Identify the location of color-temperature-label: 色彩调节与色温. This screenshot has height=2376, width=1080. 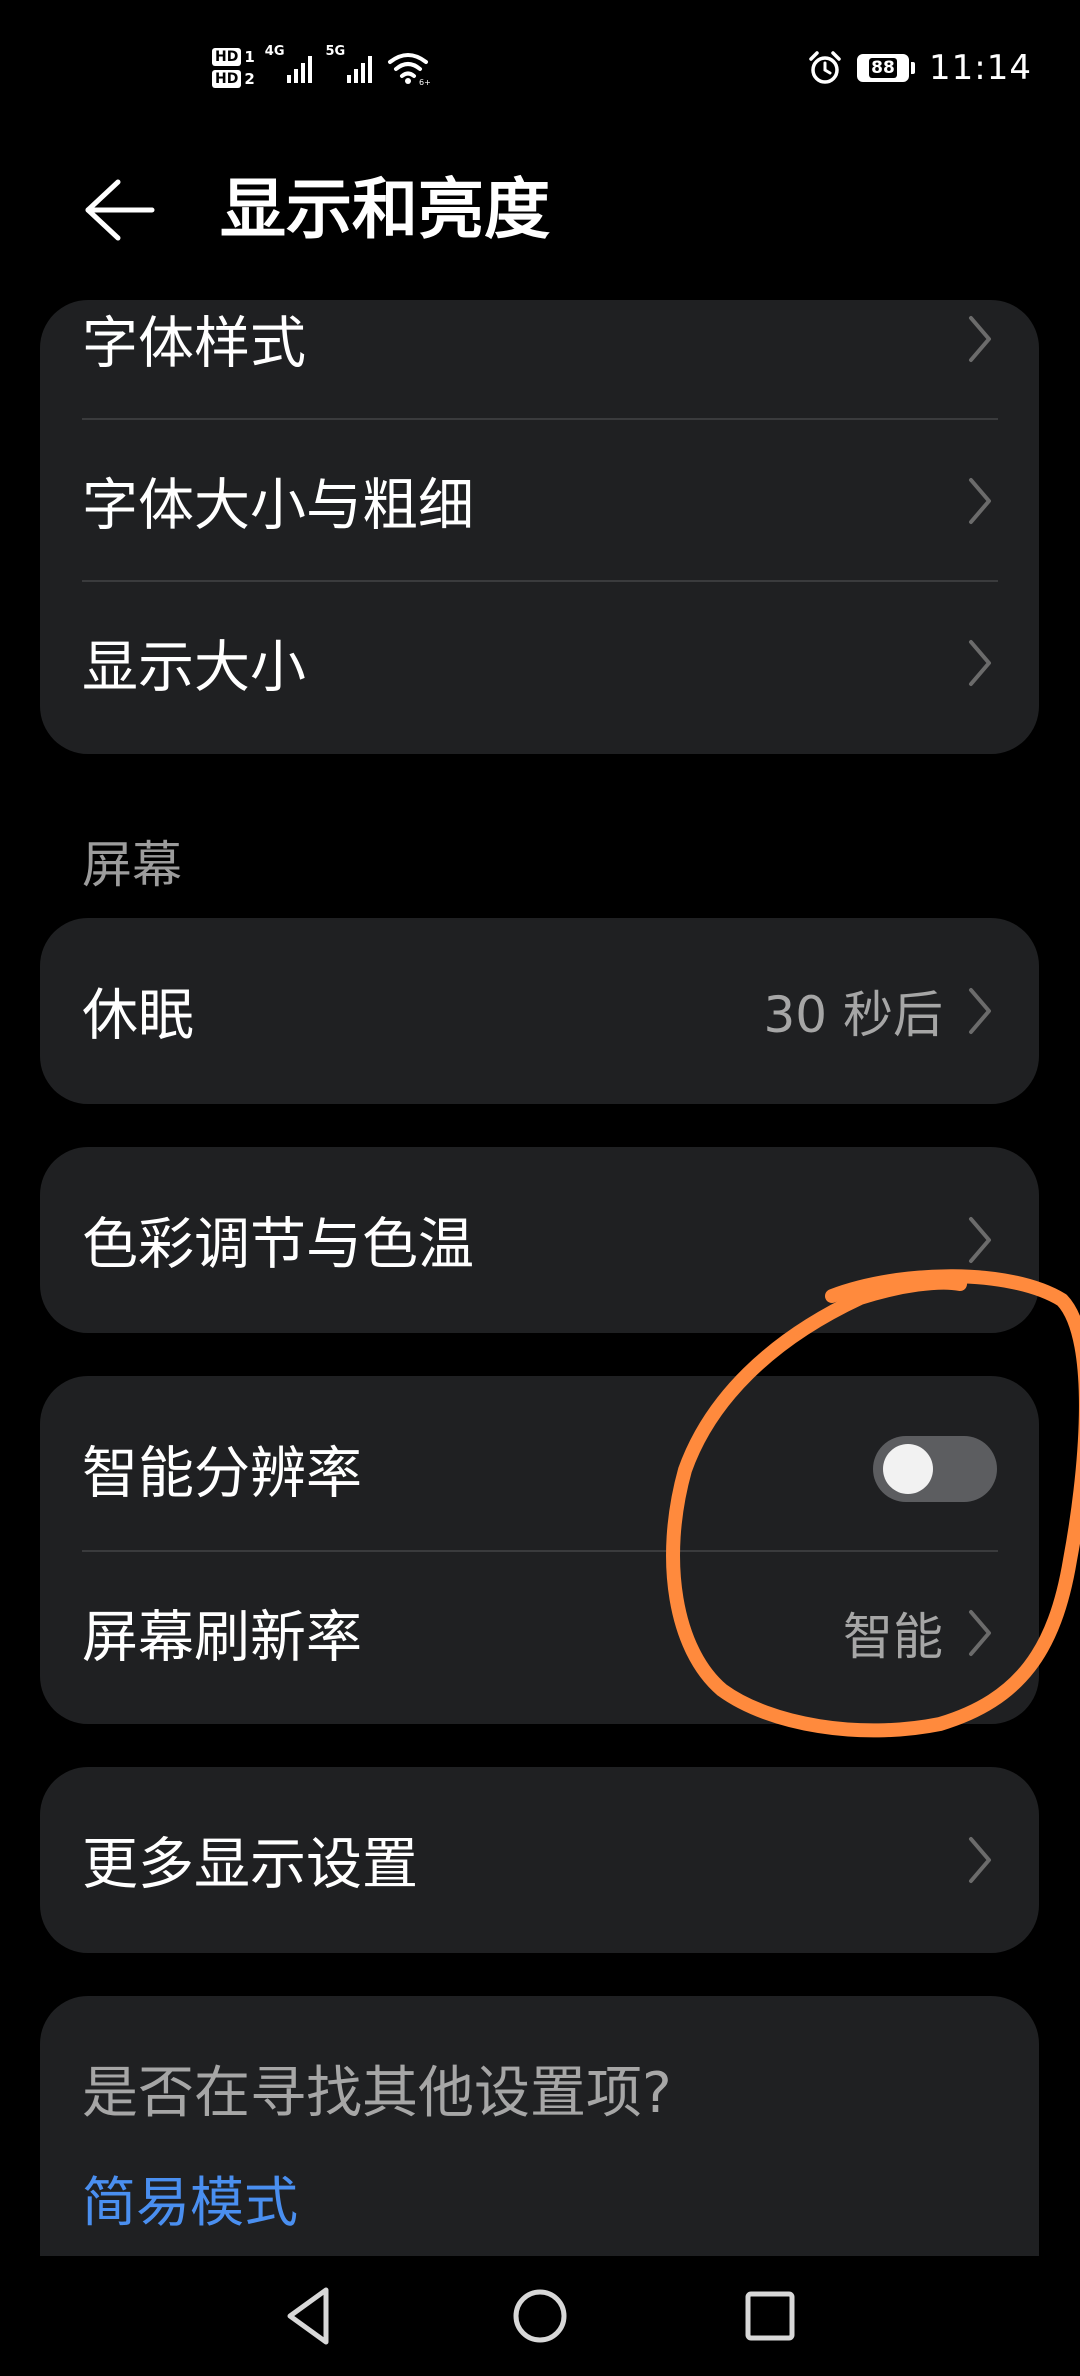
(278, 1245).